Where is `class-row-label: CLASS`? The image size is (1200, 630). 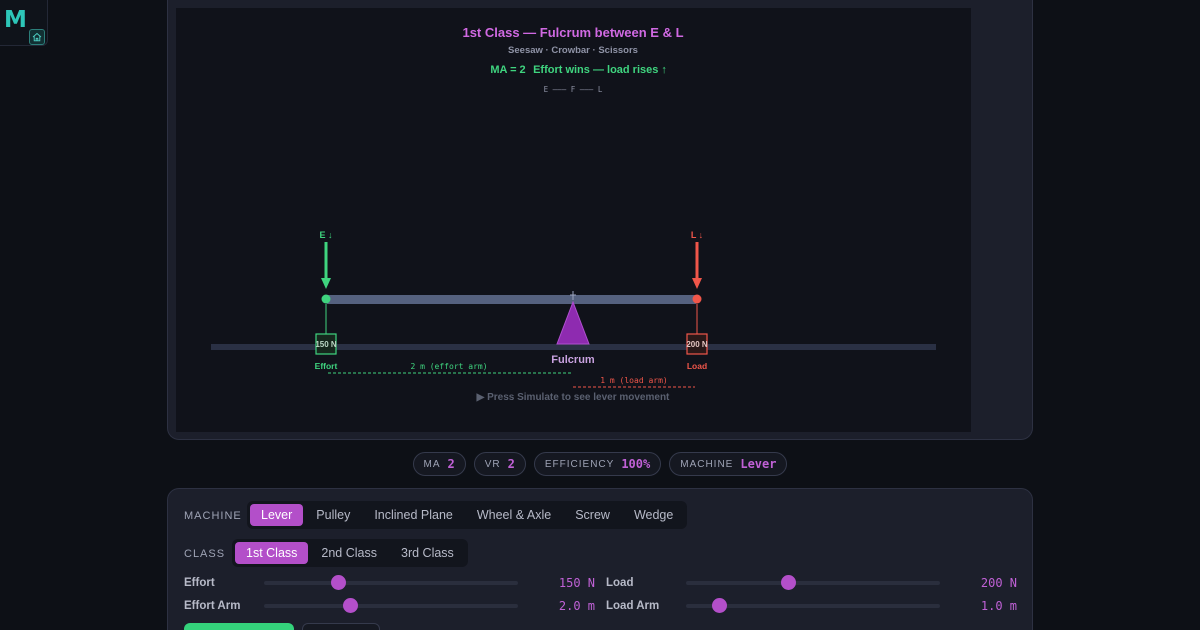
class-row-label: CLASS is located at coordinates (205, 554).